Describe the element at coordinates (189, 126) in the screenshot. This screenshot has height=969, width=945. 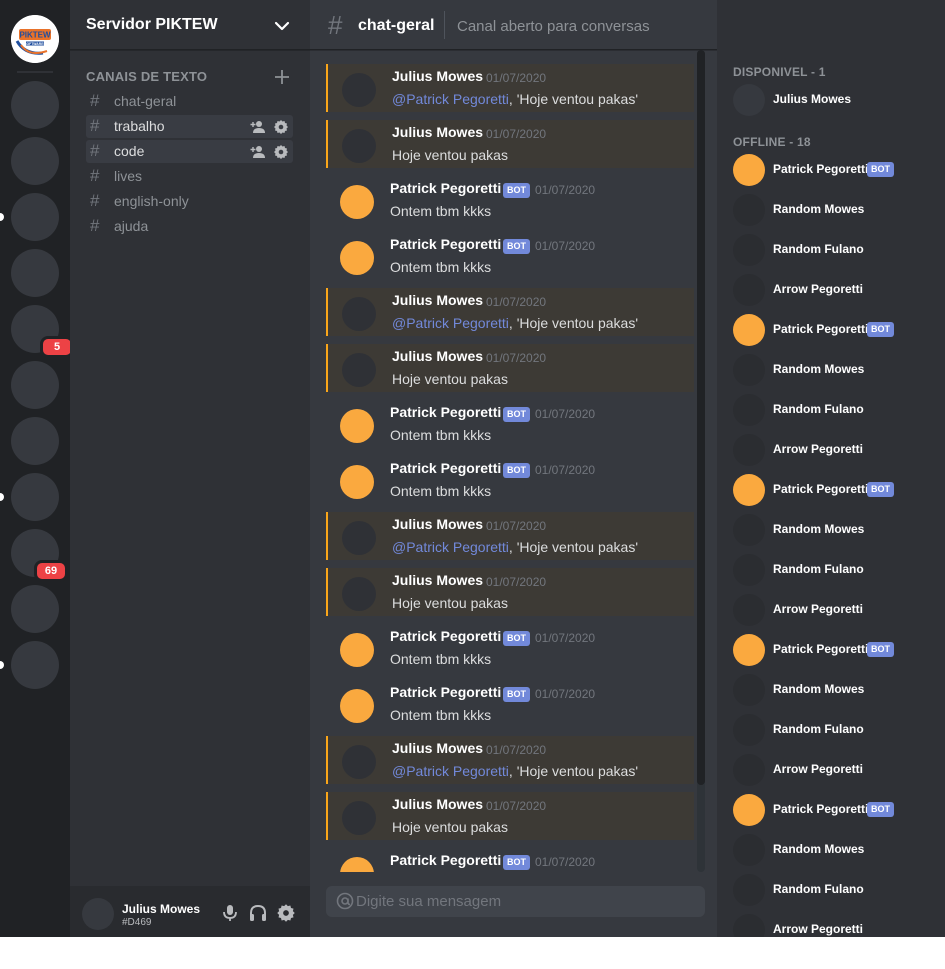
I see `channel-item-trabalho: # trabalho` at that location.